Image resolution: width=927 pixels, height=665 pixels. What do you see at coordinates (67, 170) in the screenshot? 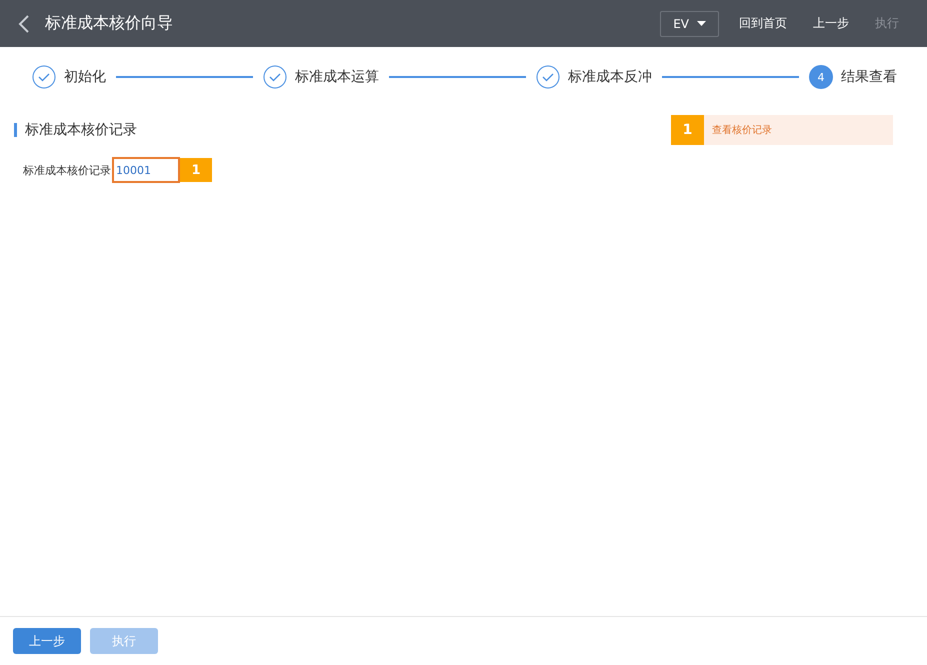
I see `field-label: 标准成本核价记录` at bounding box center [67, 170].